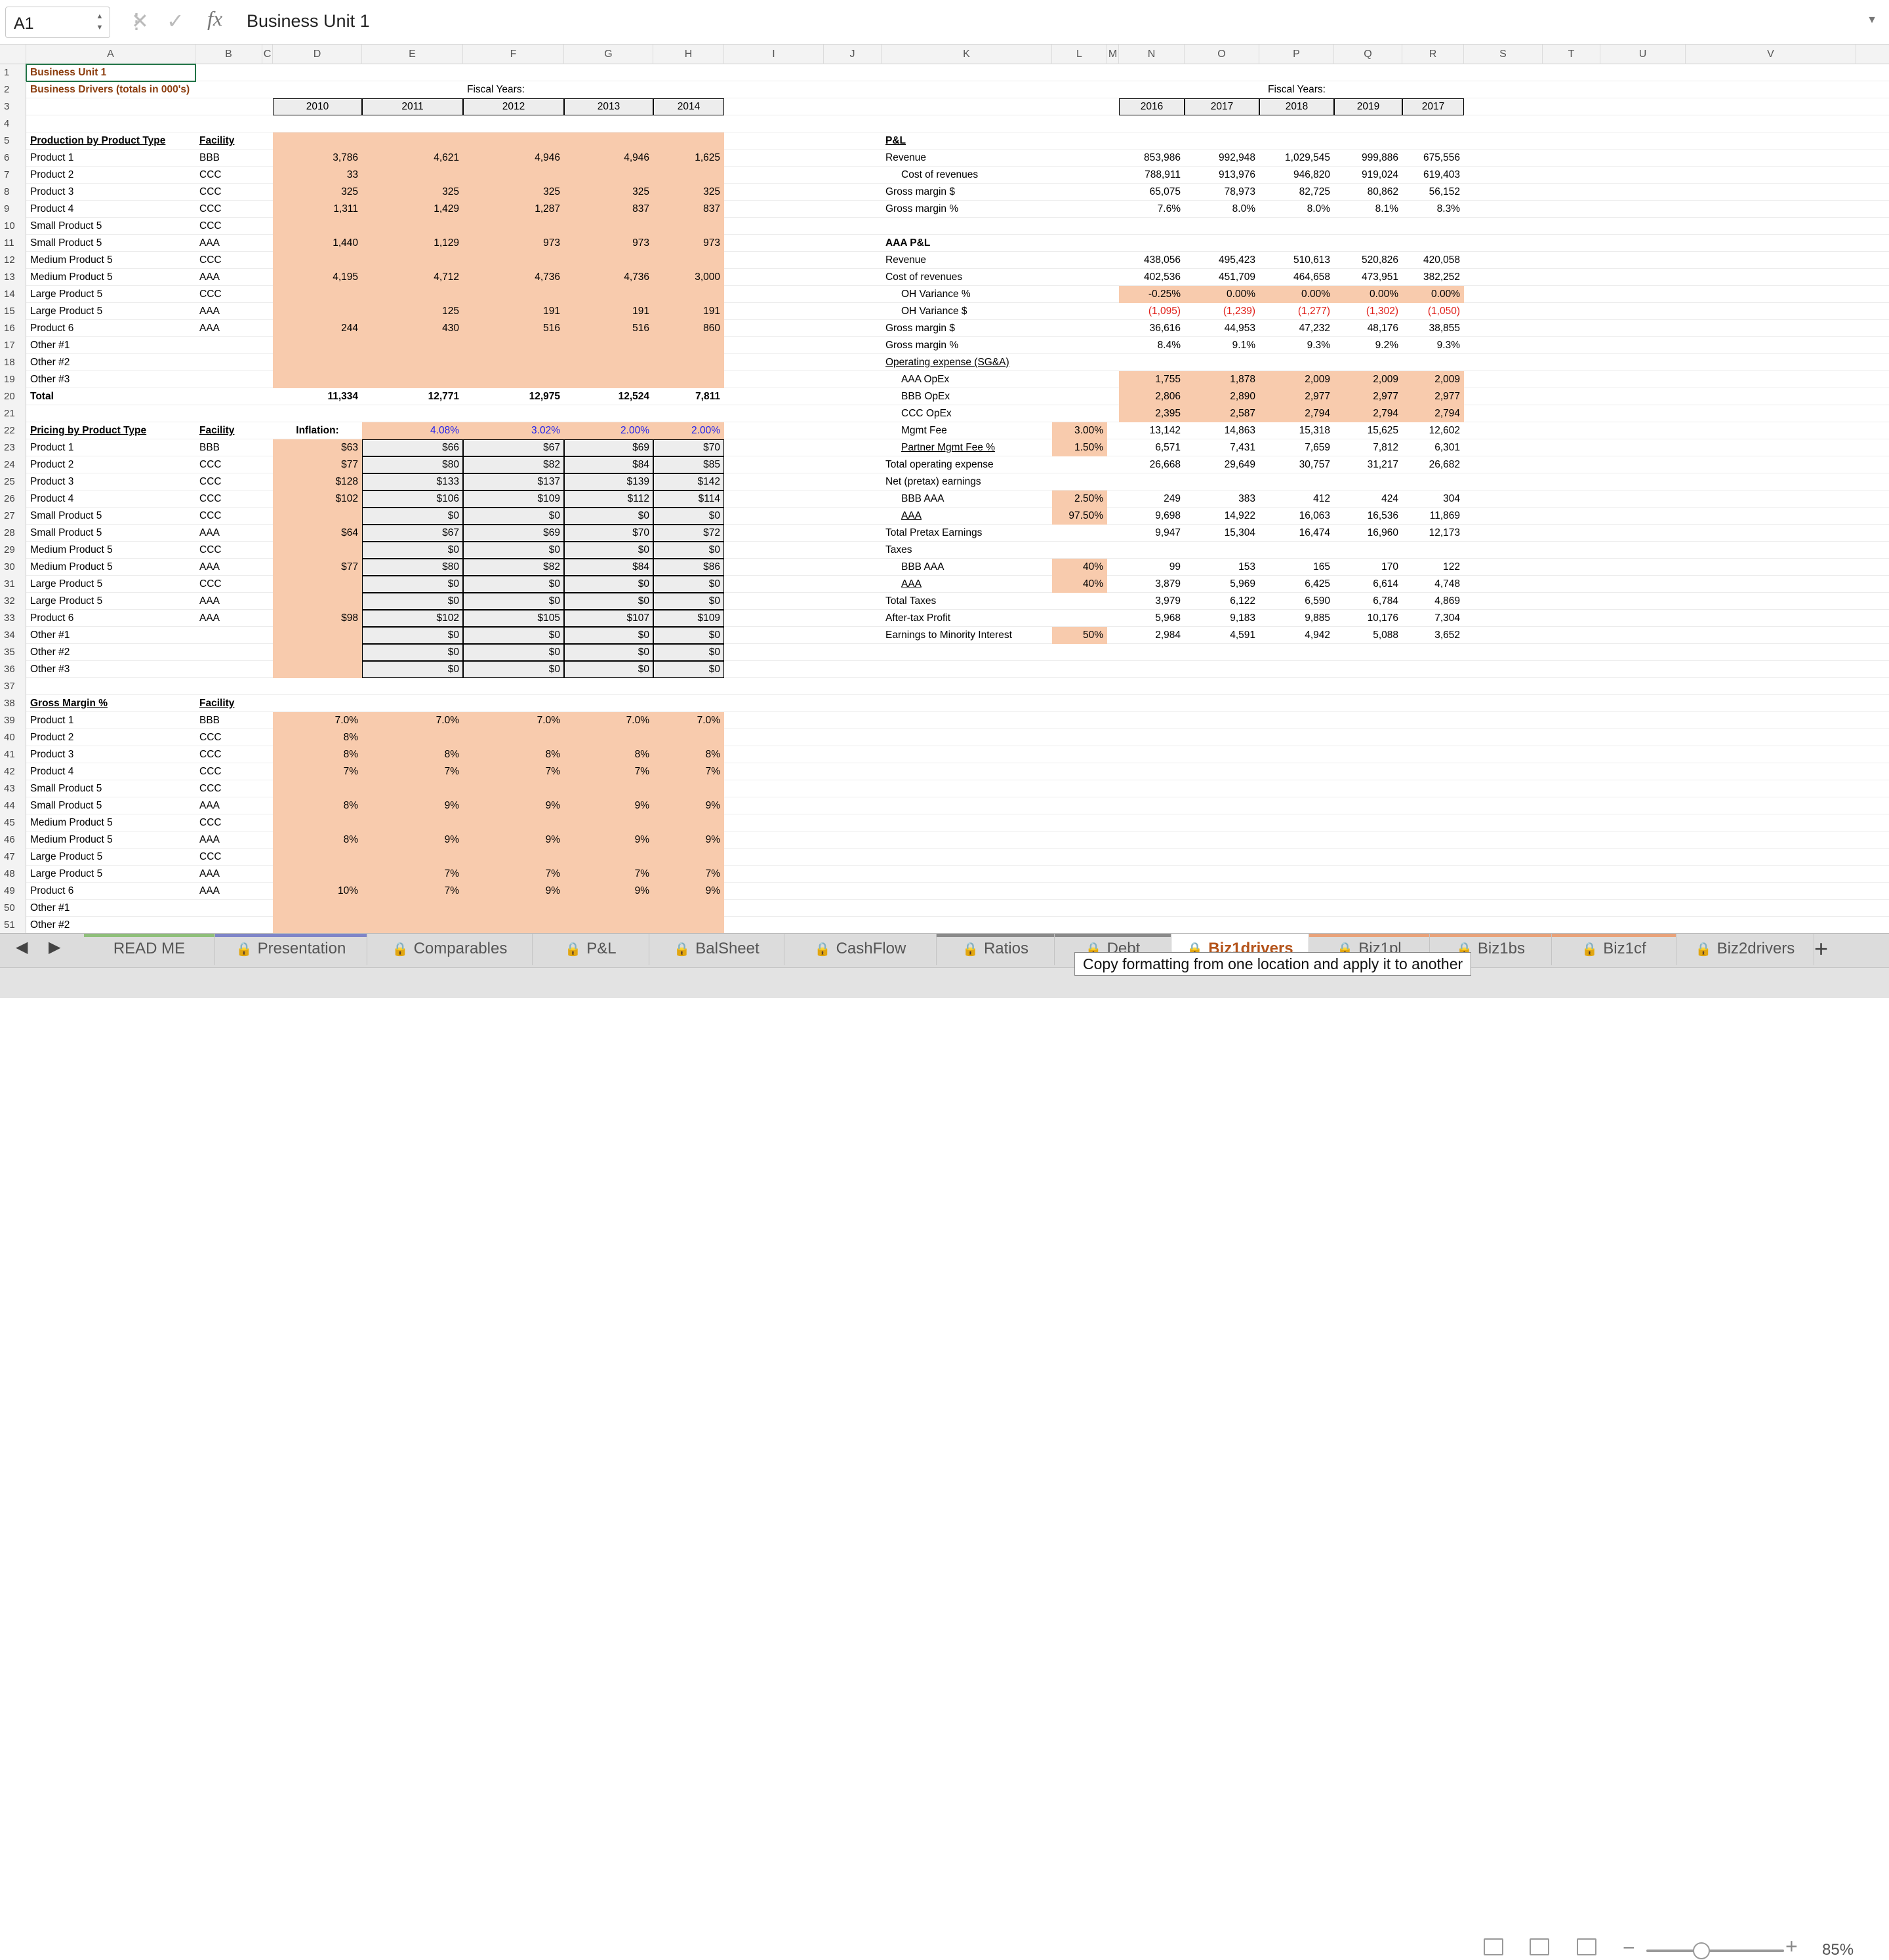  I want to click on cell-p32: 6,590, so click(1296, 601).